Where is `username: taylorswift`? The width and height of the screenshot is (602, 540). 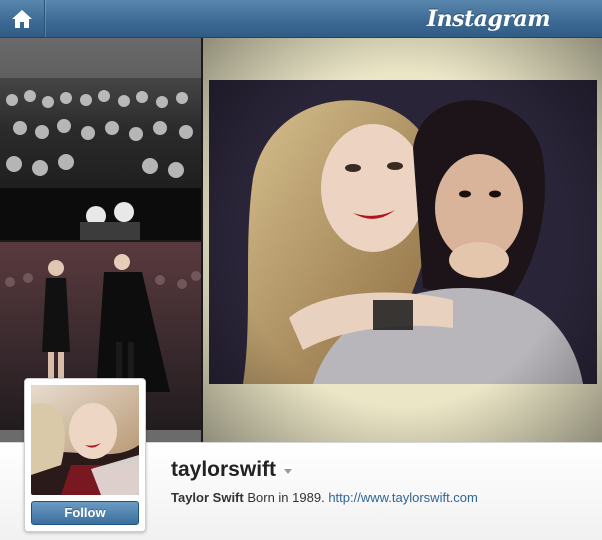
username: taylorswift is located at coordinates (224, 469).